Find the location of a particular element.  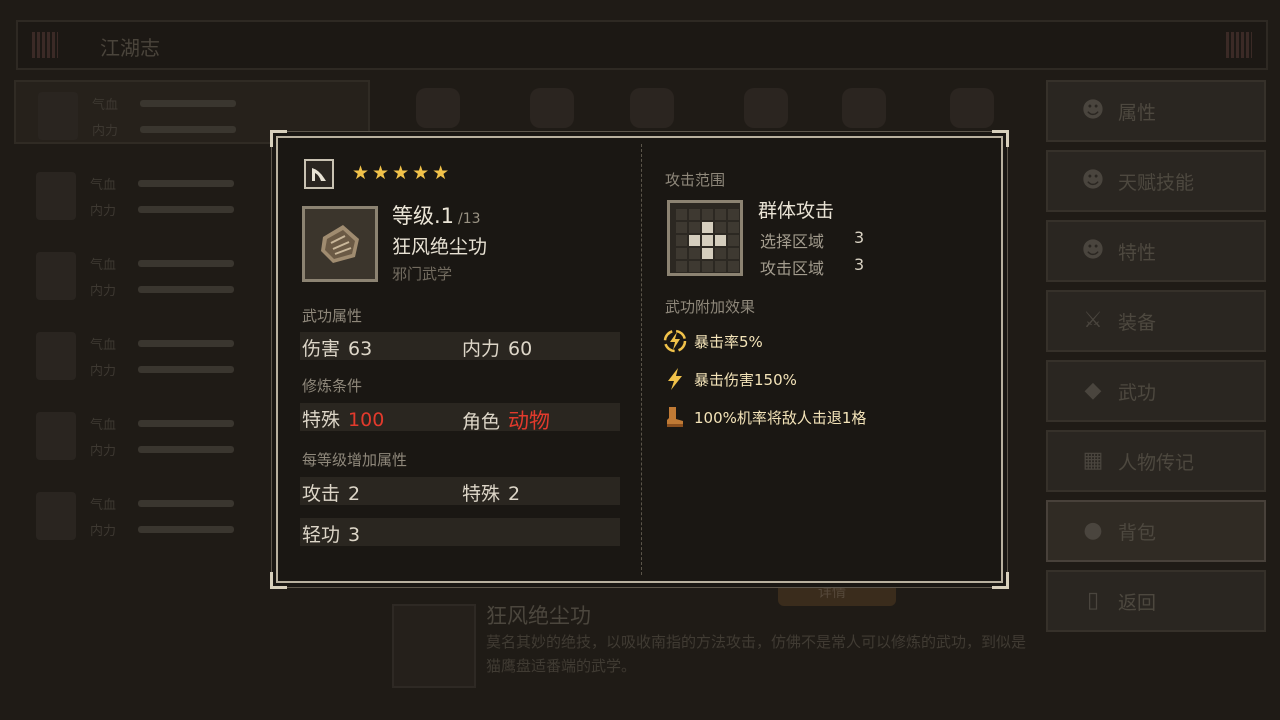

lightning-circle-icon is located at coordinates (675, 341).